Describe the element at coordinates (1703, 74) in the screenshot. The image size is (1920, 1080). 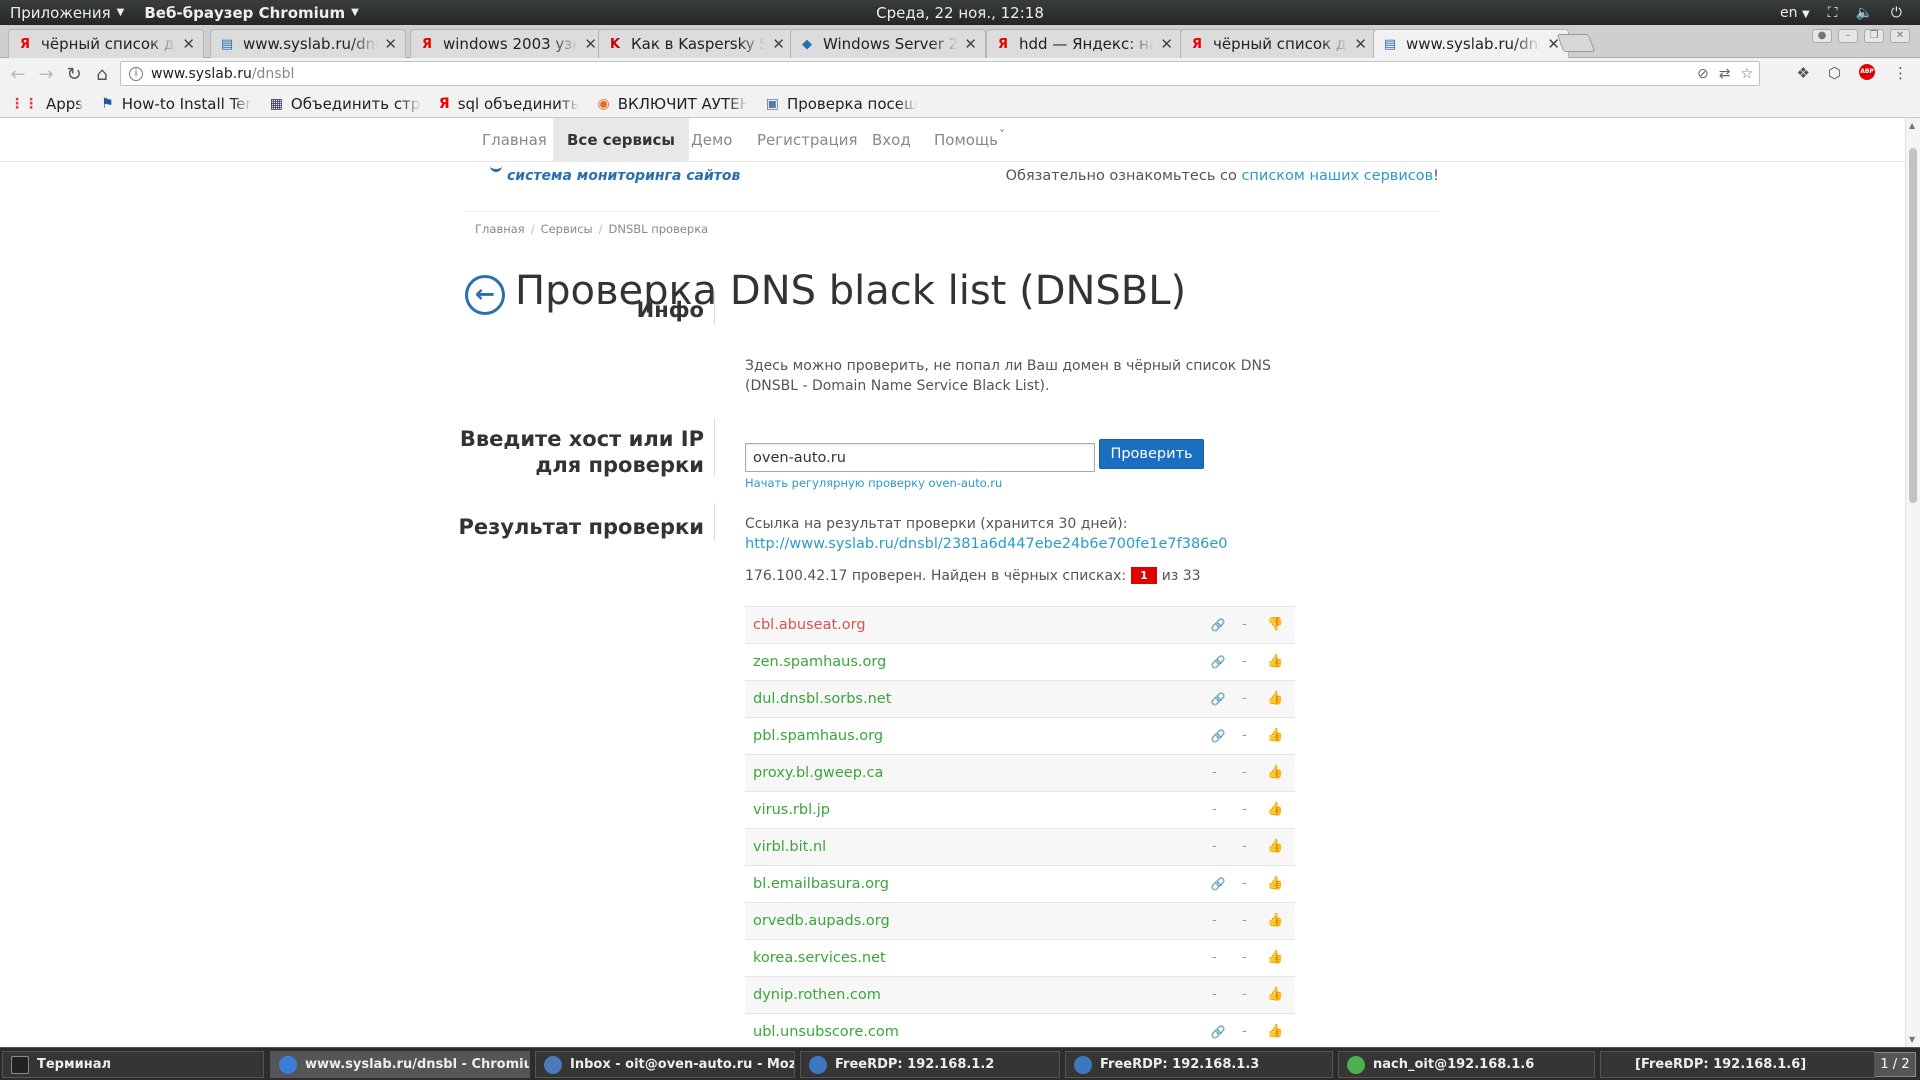
I see `blocked-content-icon: ⊘` at that location.